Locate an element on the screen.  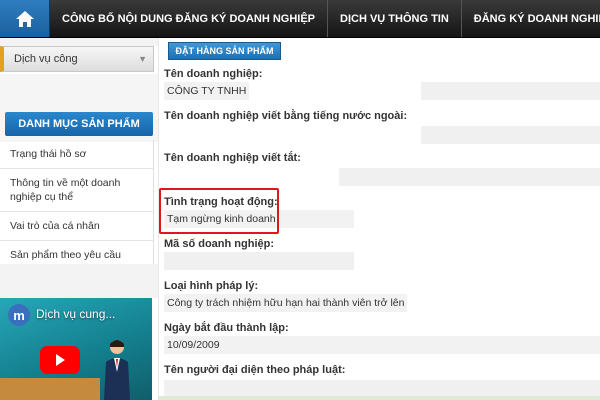
nav-dich-vu-thong-tin: DỊCH VỤ THÔNG TIN is located at coordinates (395, 18).